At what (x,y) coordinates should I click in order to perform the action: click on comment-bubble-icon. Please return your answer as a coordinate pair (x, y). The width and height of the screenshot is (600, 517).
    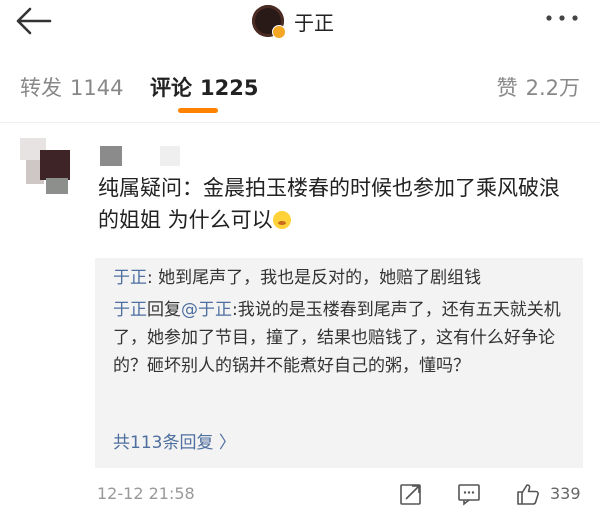
    Looking at the image, I should click on (469, 494).